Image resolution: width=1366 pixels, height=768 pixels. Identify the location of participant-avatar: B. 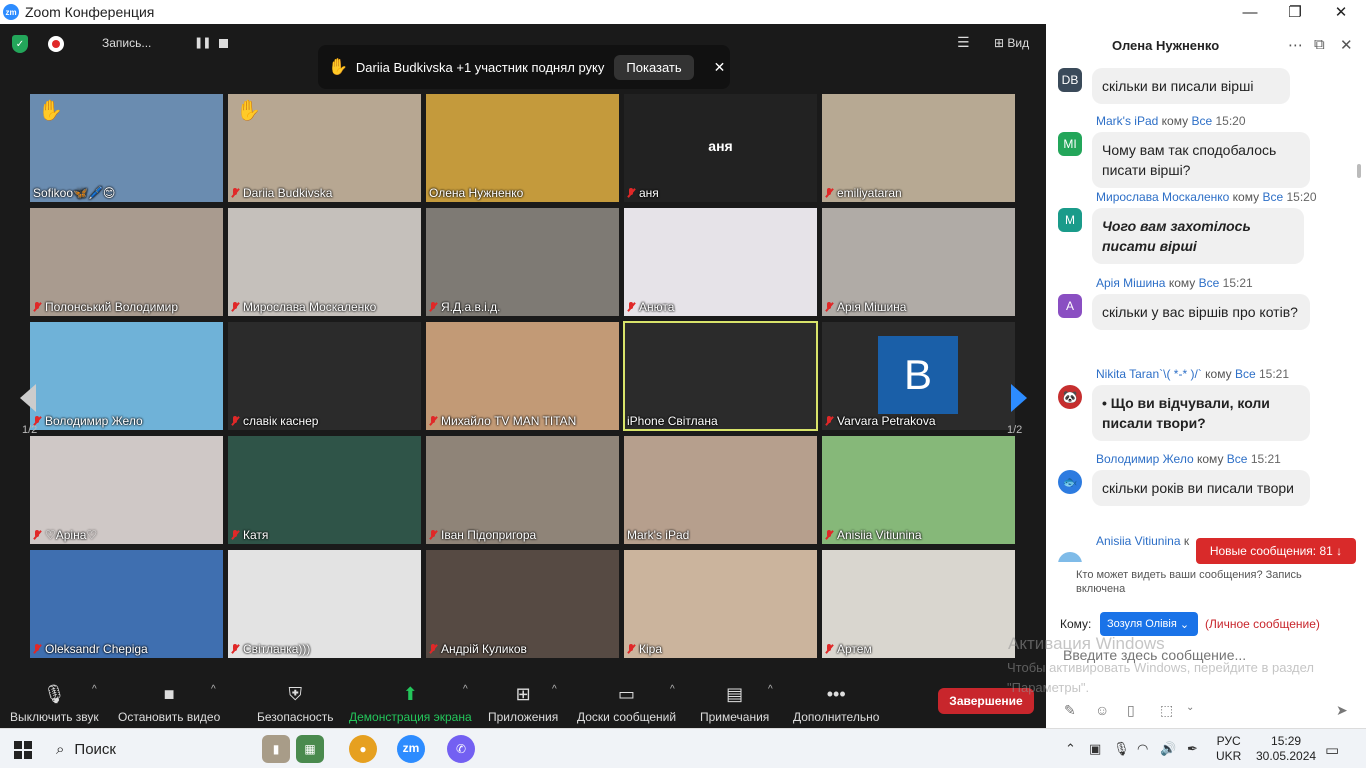
(918, 375).